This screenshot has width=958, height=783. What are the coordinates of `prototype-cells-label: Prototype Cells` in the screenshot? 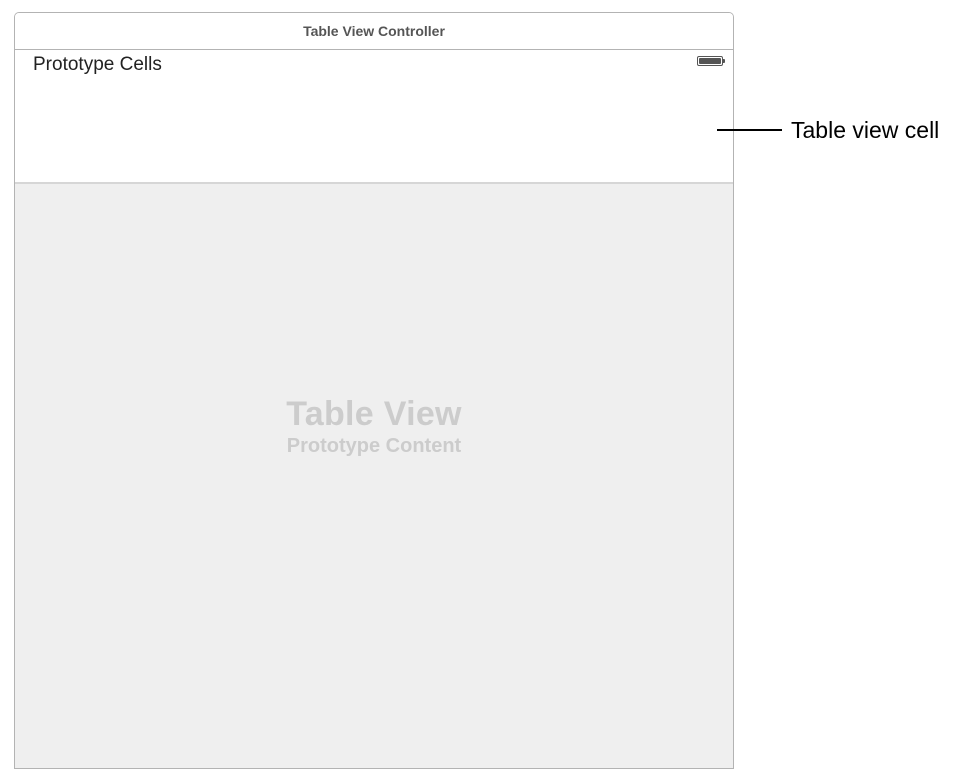 It's located at (97, 64).